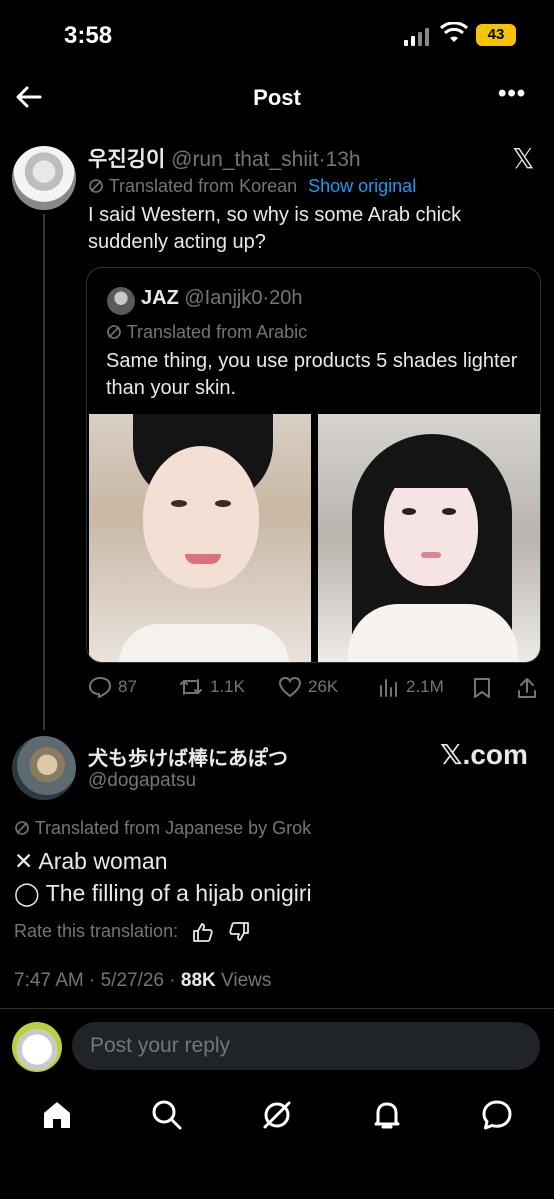  I want to click on quote-author-name: JAZ, so click(160, 298).